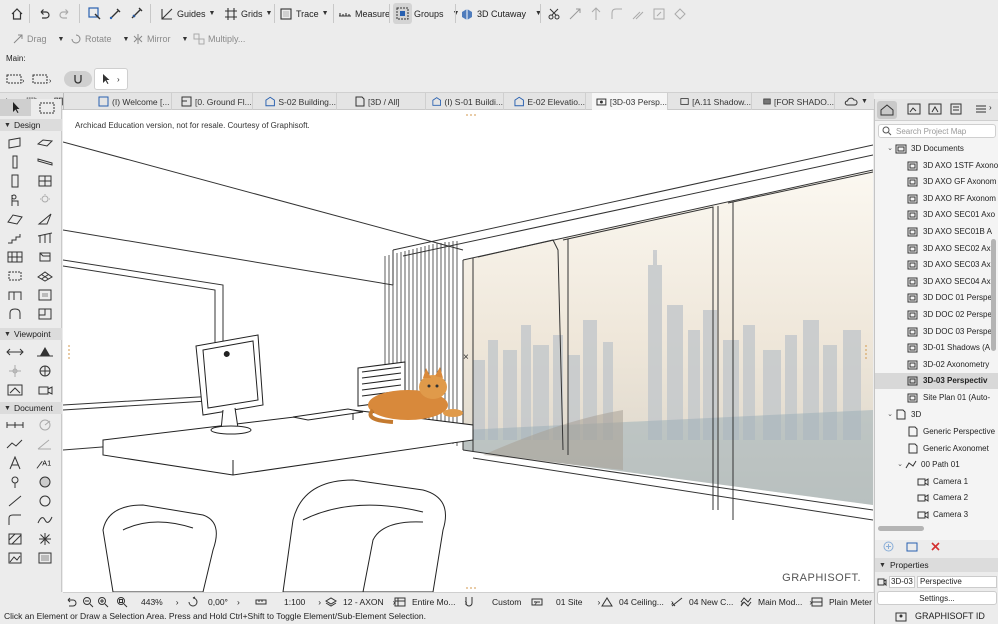 Image resolution: width=998 pixels, height=624 pixels. What do you see at coordinates (248, 13) in the screenshot?
I see `grids-button: Grids ▼` at bounding box center [248, 13].